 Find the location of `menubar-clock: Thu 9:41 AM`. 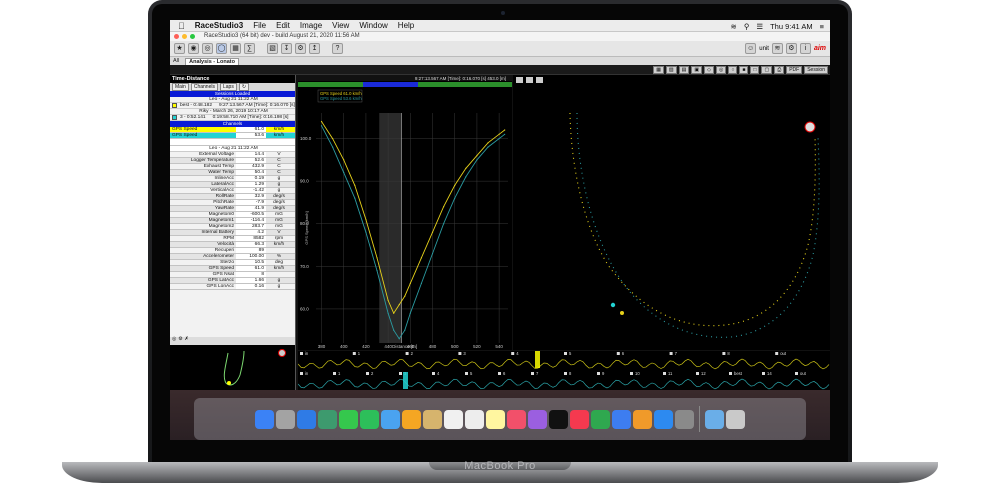

menubar-clock: Thu 9:41 AM is located at coordinates (791, 26).